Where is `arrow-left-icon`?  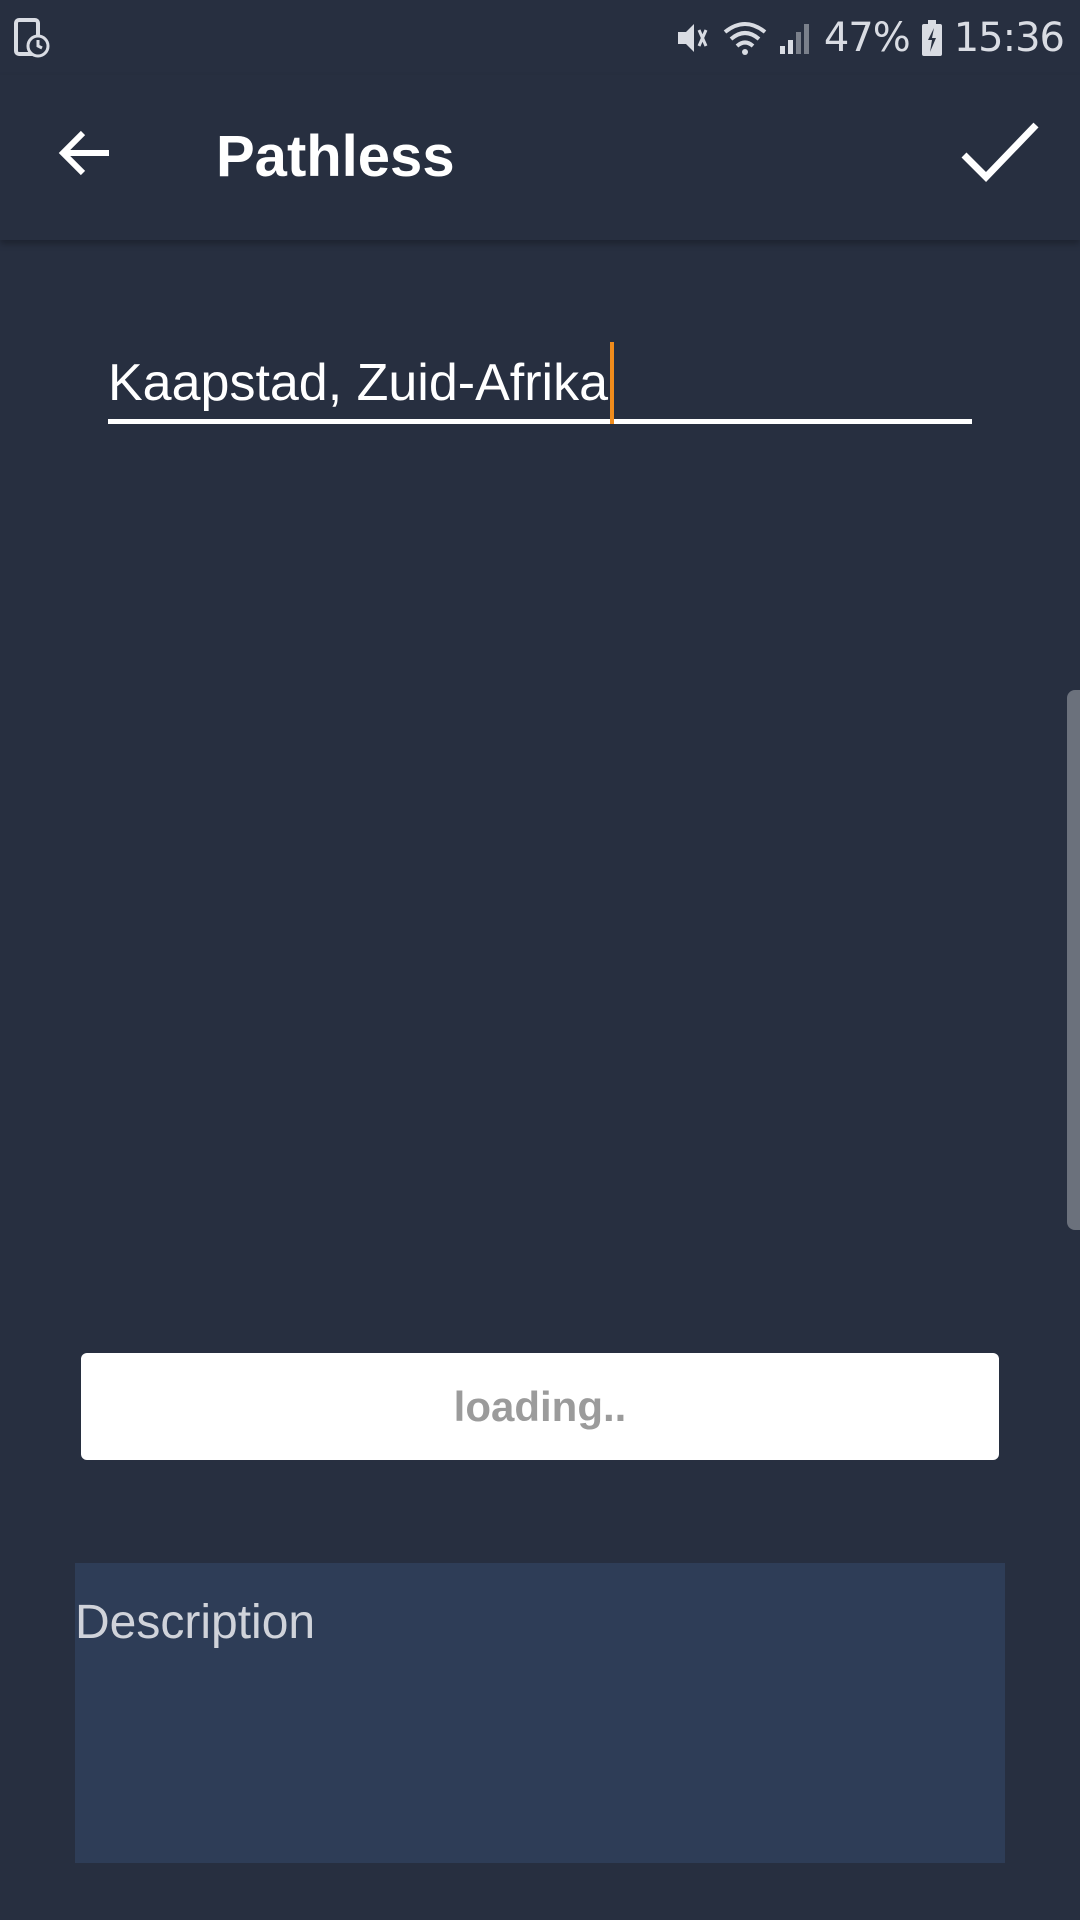
arrow-left-icon is located at coordinates (85, 155).